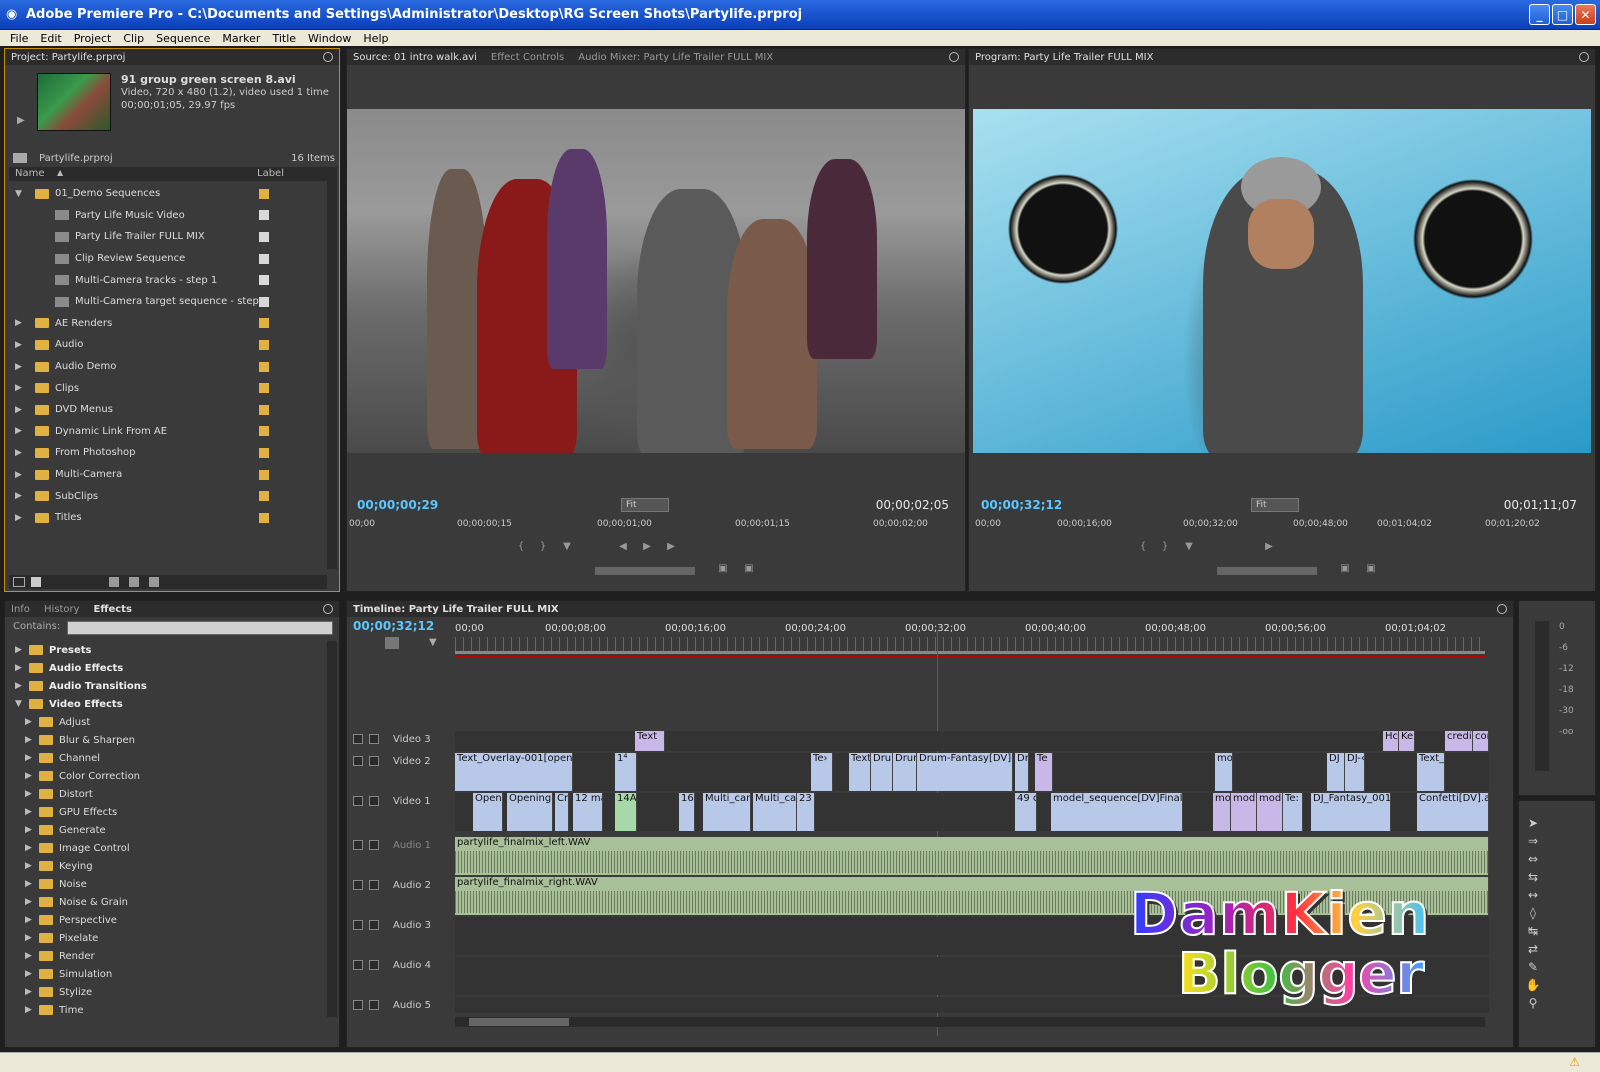 The height and width of the screenshot is (1072, 1600). Describe the element at coordinates (167, 518) in the screenshot. I see `project-folder-row: ▶ Titles` at that location.